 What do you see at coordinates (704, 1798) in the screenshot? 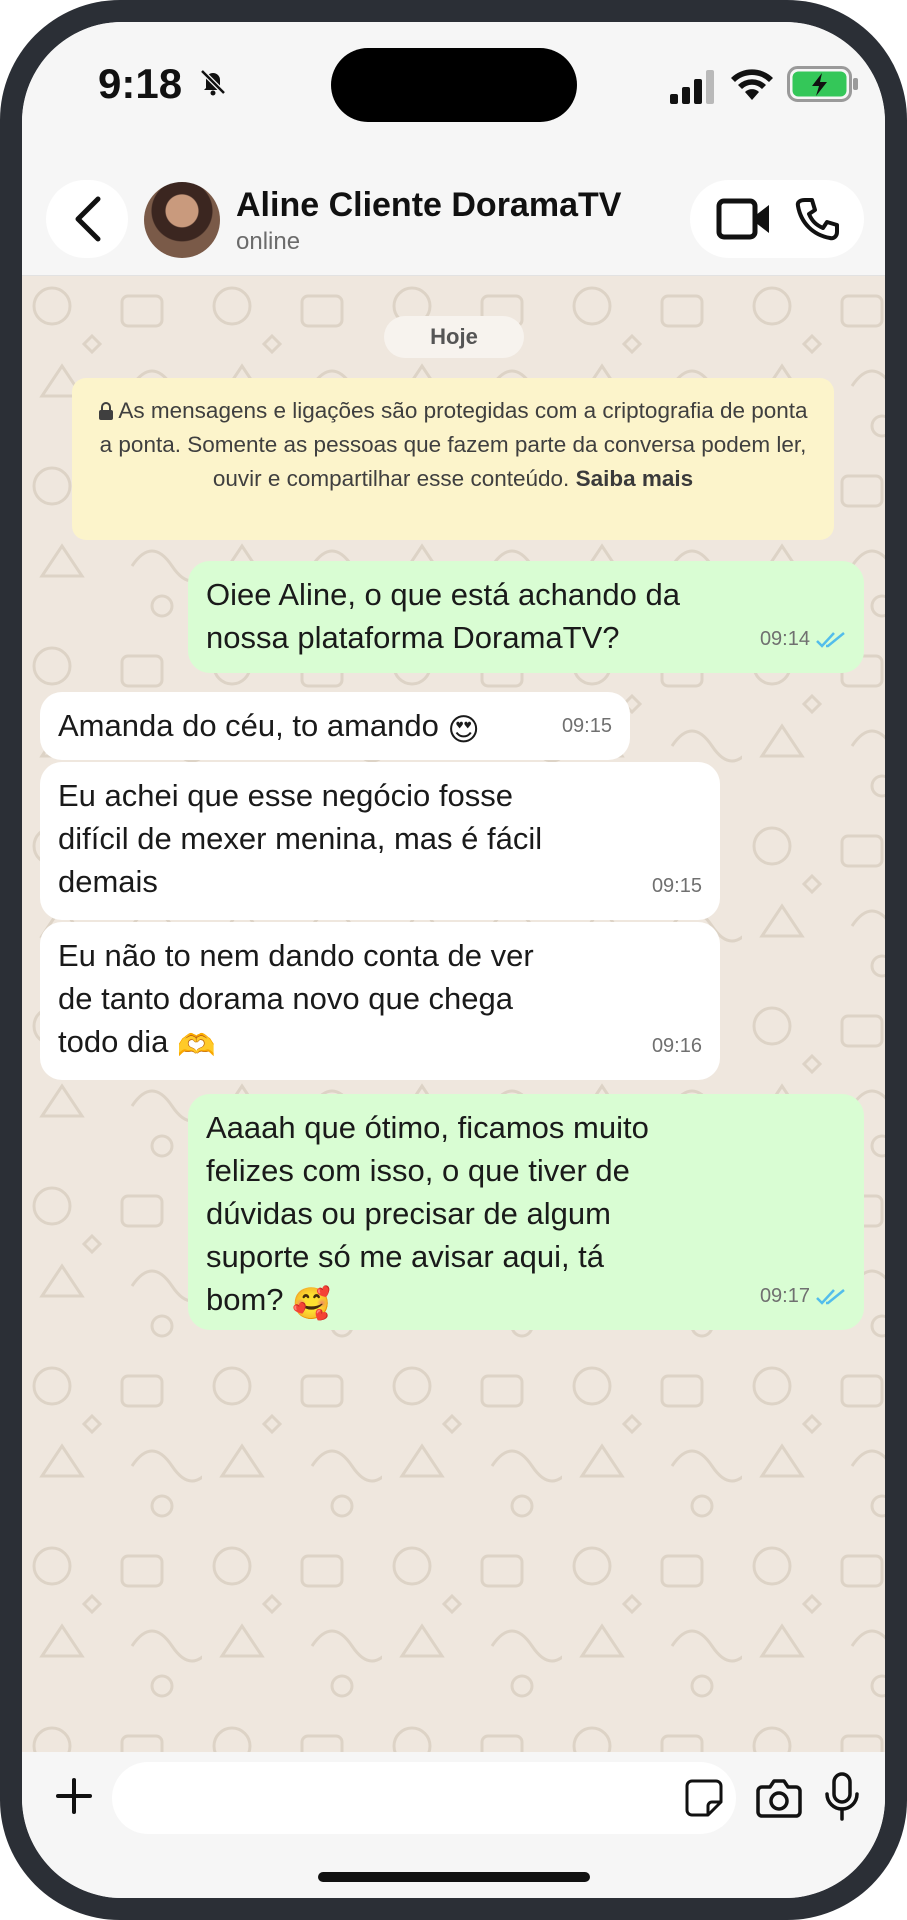
I see `sticker-icon` at bounding box center [704, 1798].